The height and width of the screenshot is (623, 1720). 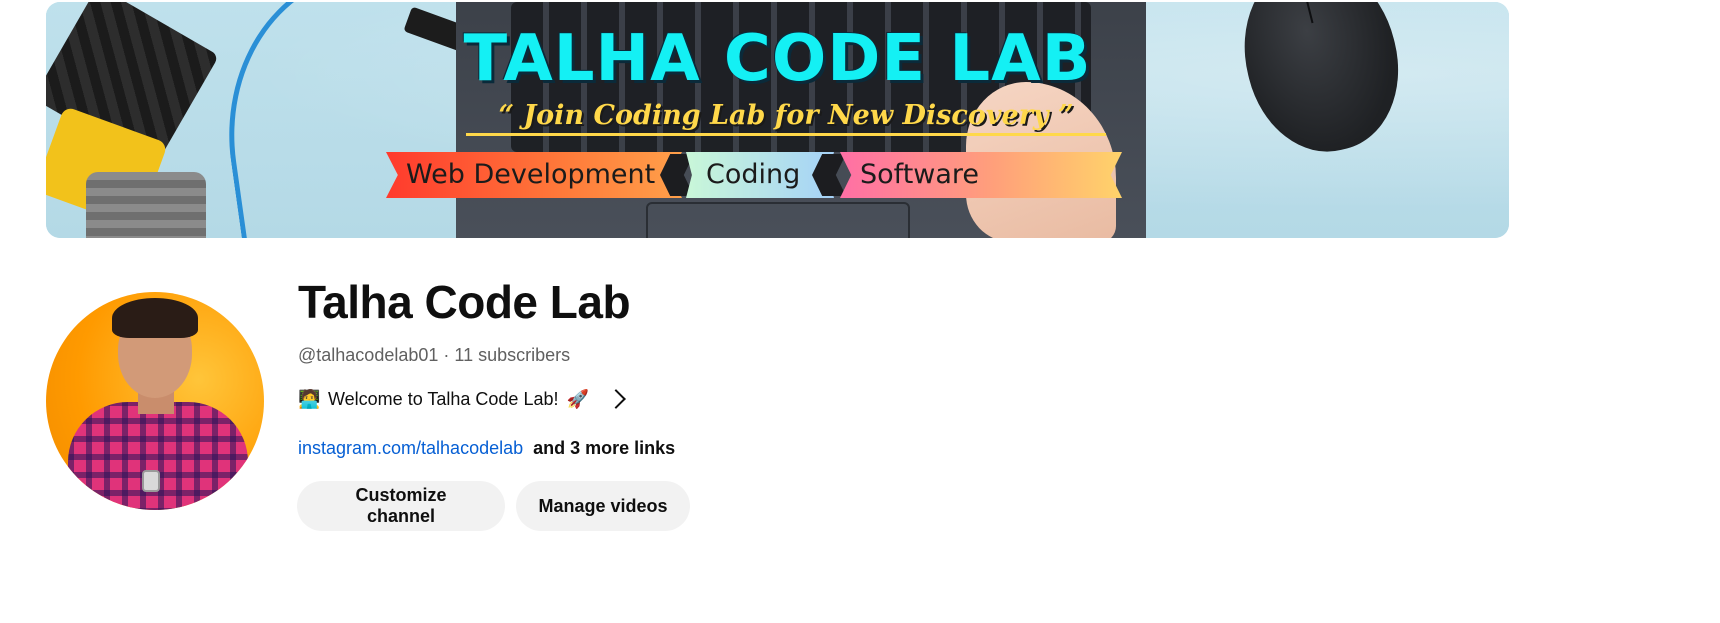 I want to click on rocket-emoji-icon: 🚀, so click(x=577, y=398).